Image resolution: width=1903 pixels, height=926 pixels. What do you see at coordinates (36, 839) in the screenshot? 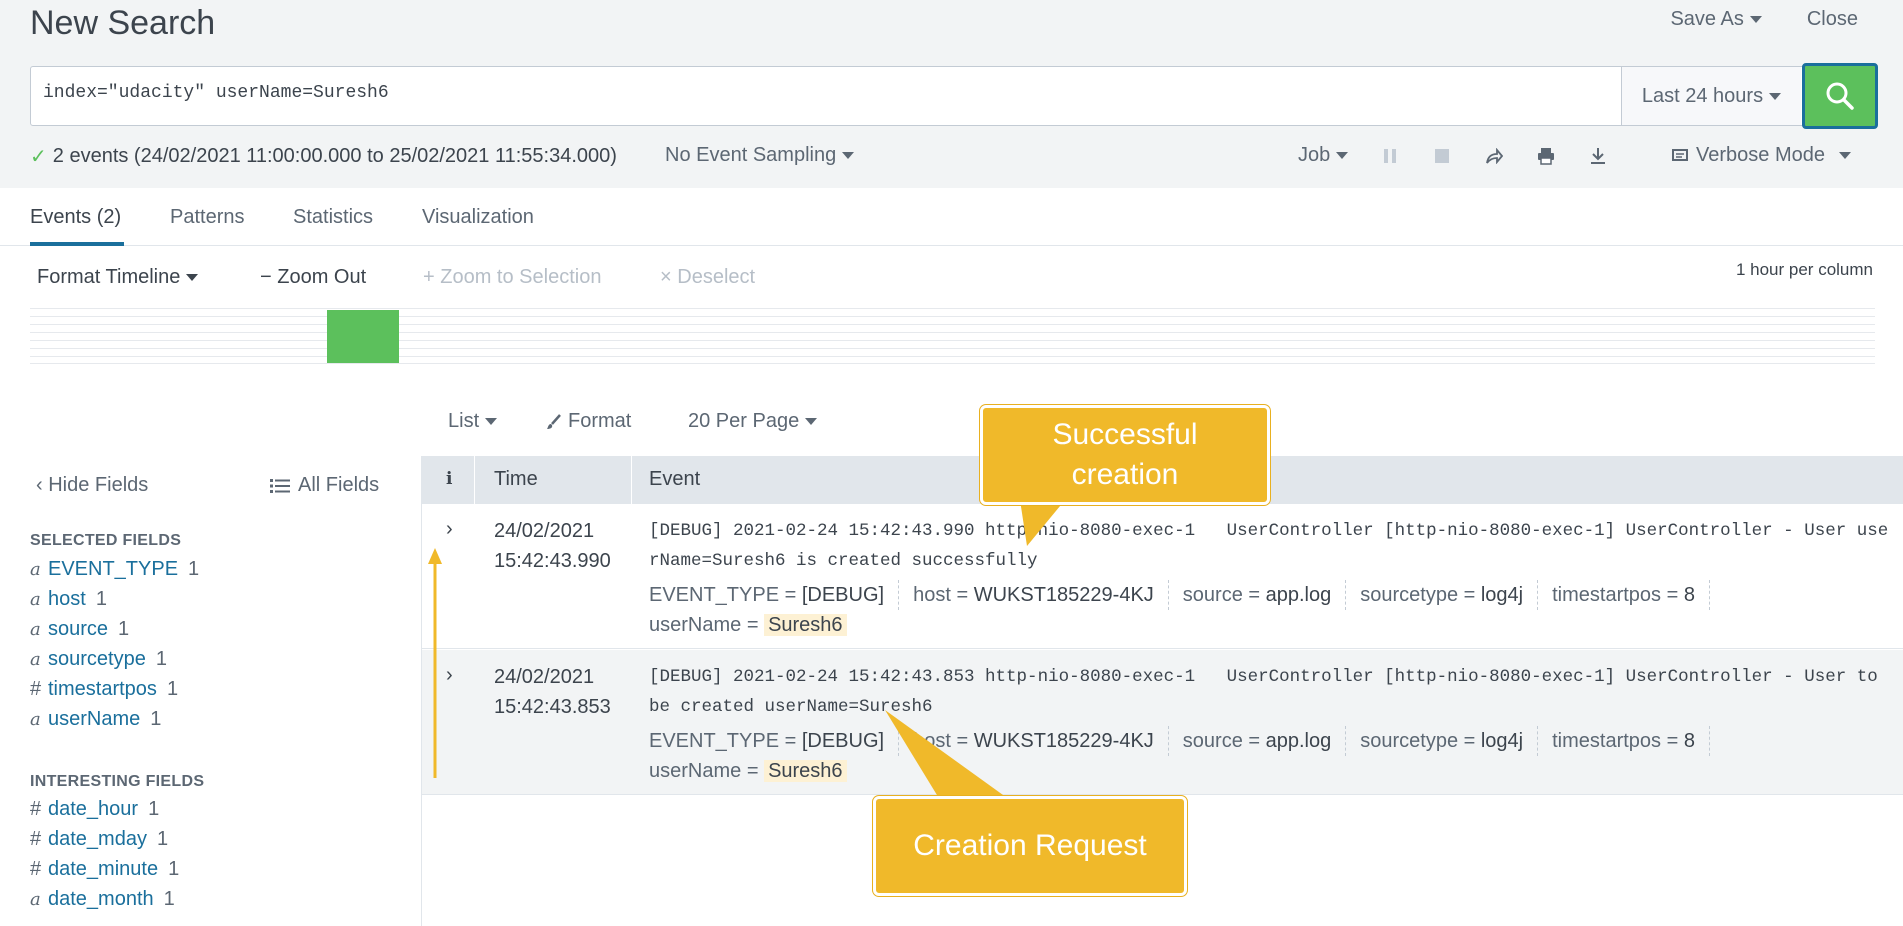
I see `numeric-field-icon: #` at bounding box center [36, 839].